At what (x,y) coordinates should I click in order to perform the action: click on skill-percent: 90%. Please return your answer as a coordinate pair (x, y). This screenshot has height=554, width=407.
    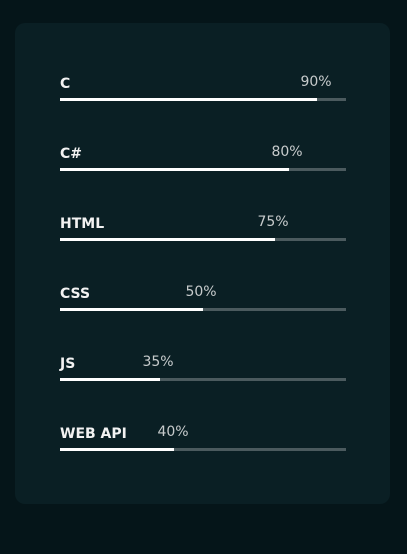
    Looking at the image, I should click on (316, 82).